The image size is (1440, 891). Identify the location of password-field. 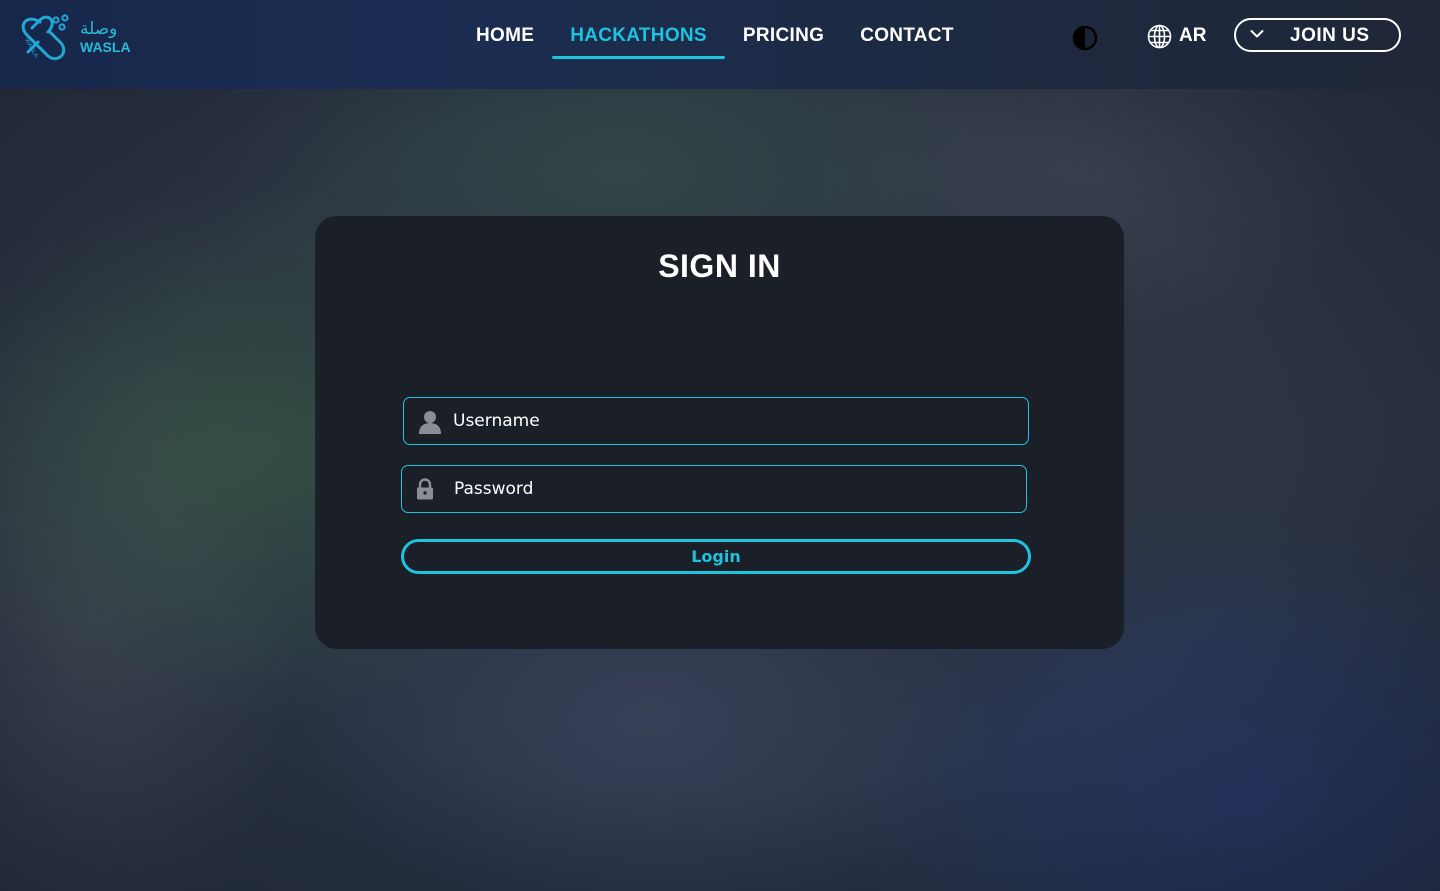
(714, 489).